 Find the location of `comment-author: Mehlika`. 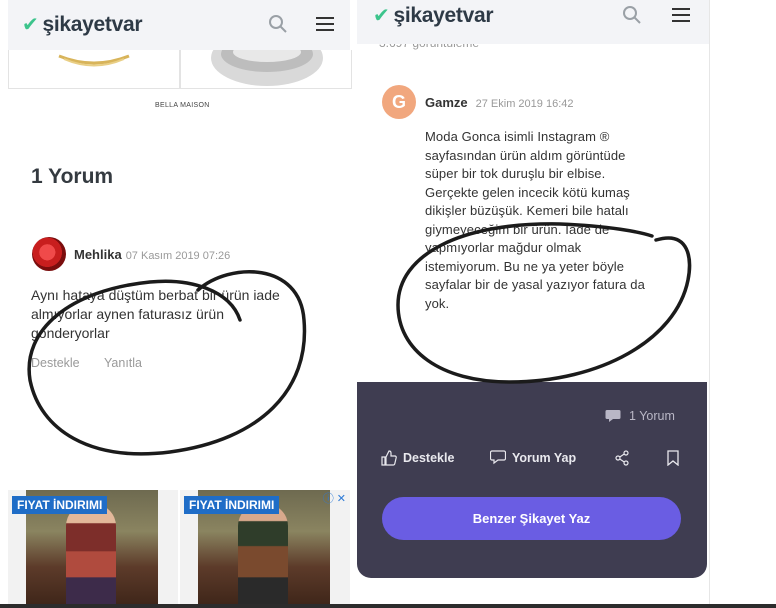

comment-author: Mehlika is located at coordinates (98, 254).